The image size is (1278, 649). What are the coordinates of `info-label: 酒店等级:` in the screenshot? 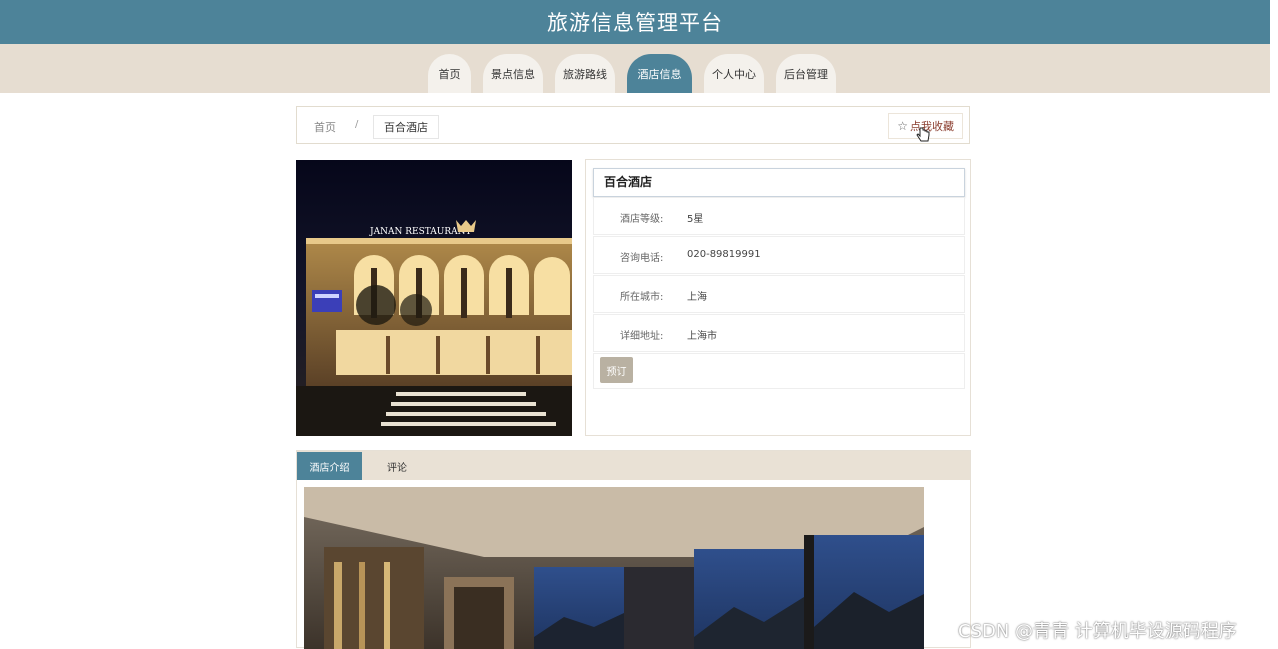 It's located at (642, 219).